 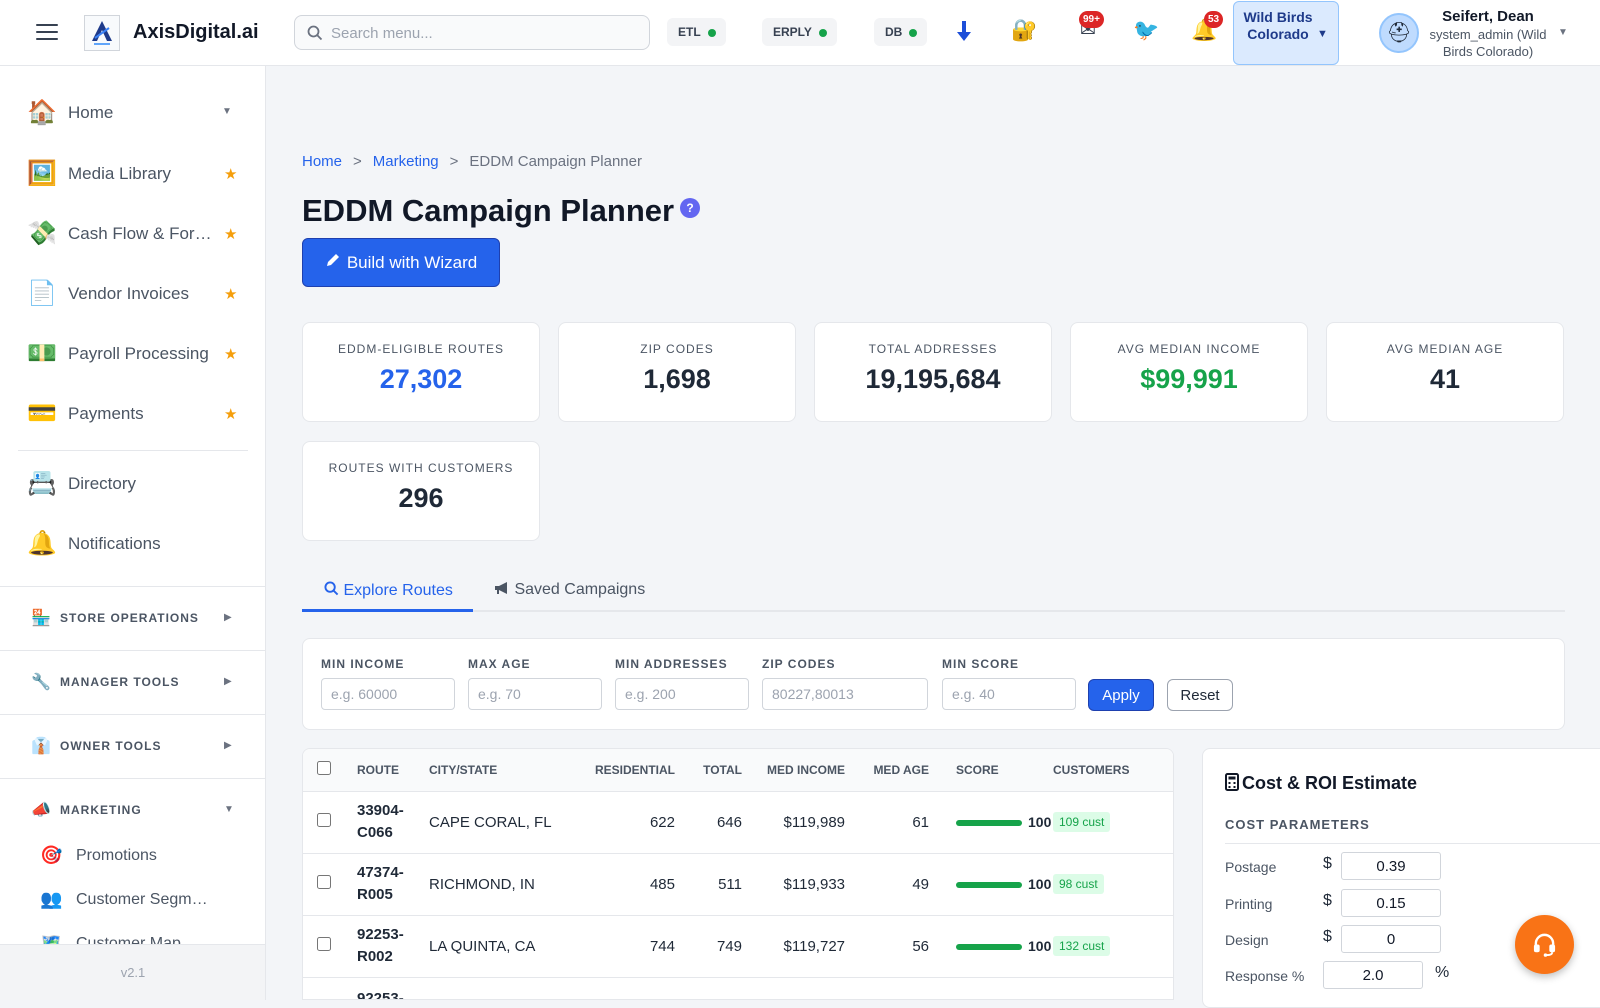 I want to click on table-row: 92253-, so click(x=738, y=988).